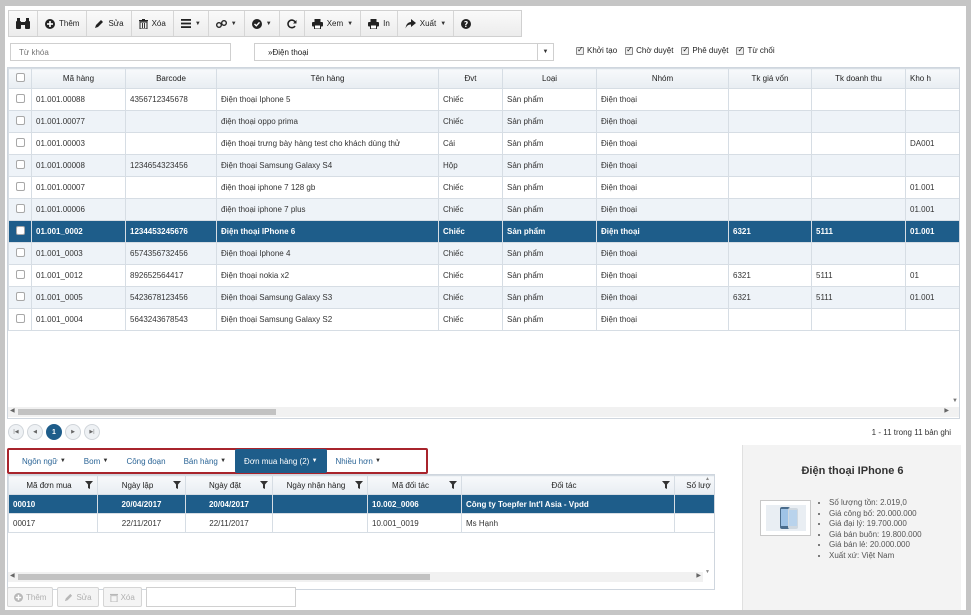  Describe the element at coordinates (30, 597) in the screenshot. I see `order-add-button: Thêm` at that location.